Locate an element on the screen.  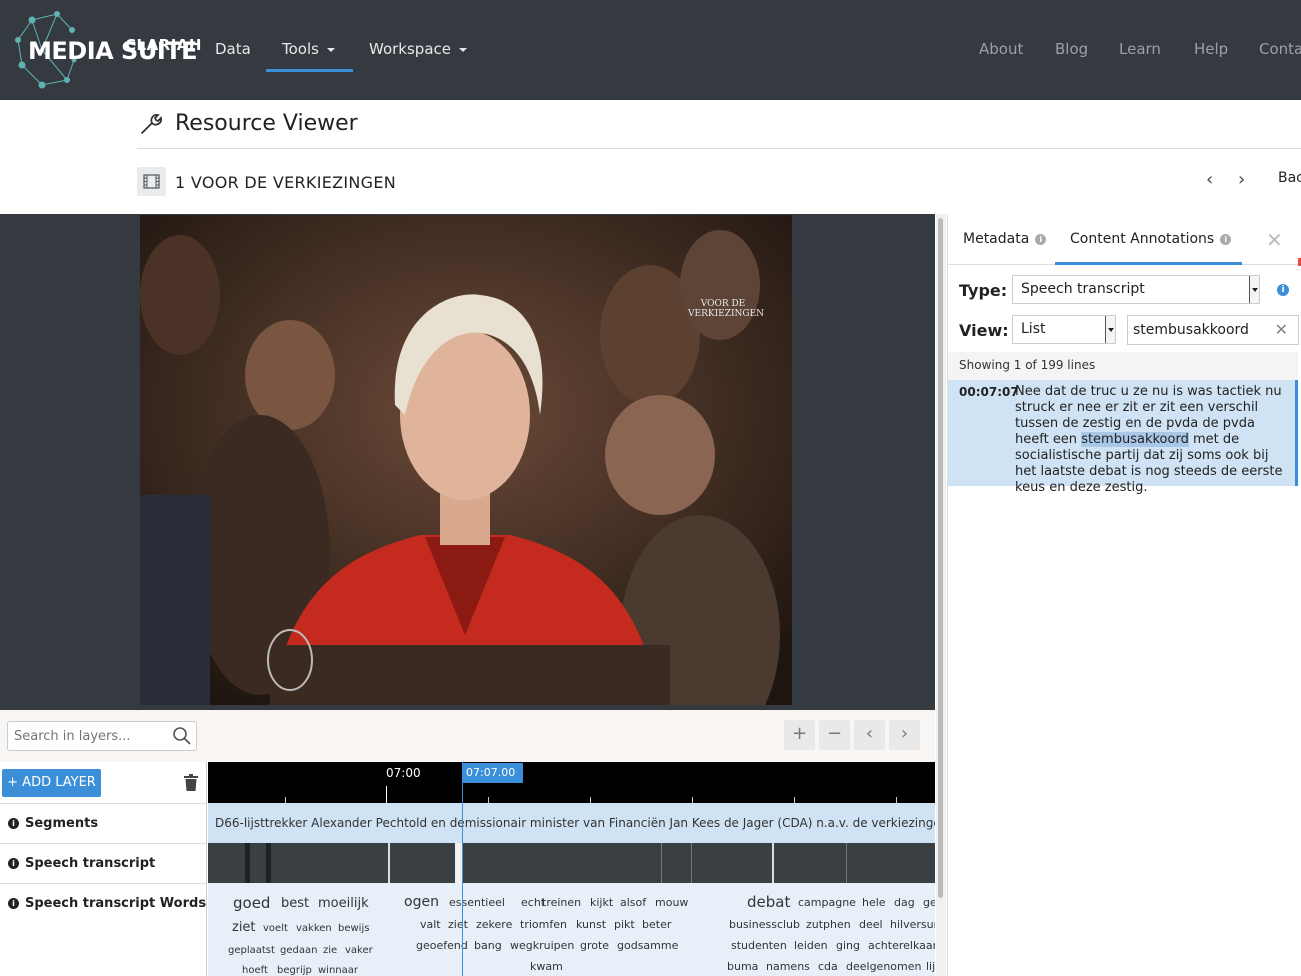
back-button: Bac is located at coordinates (1289, 178).